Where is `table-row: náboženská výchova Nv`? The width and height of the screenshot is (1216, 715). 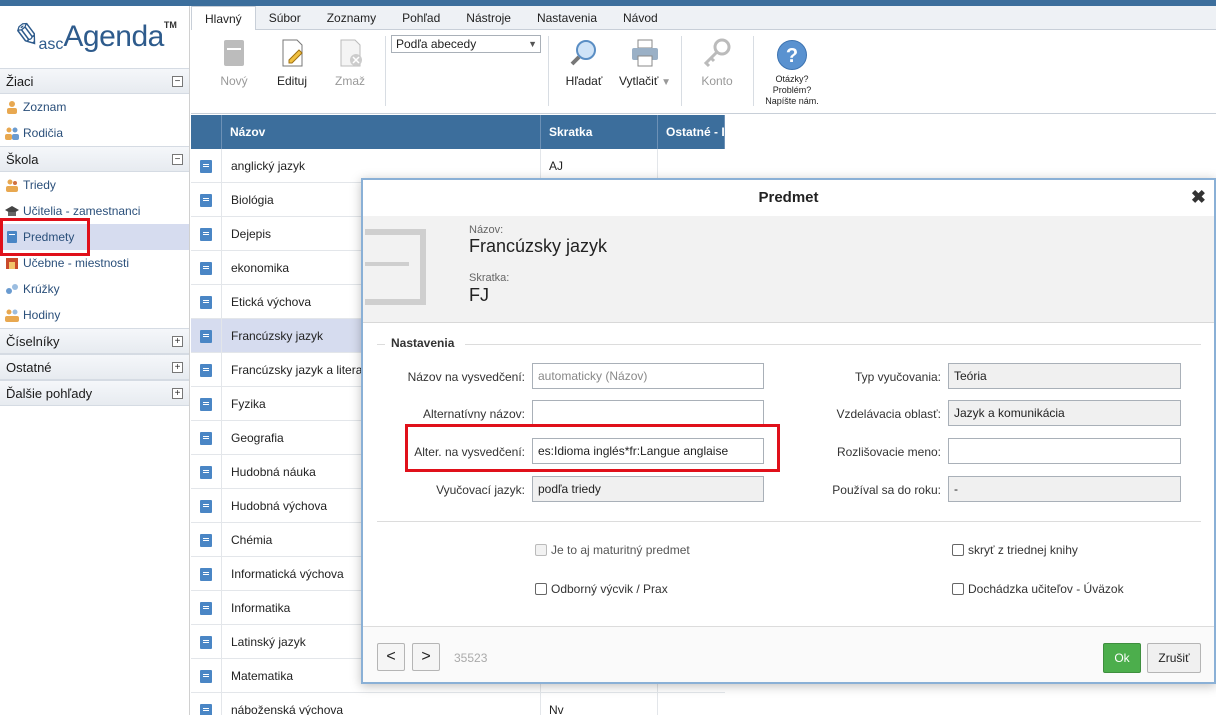
table-row: náboženská výchova Nv is located at coordinates (458, 704).